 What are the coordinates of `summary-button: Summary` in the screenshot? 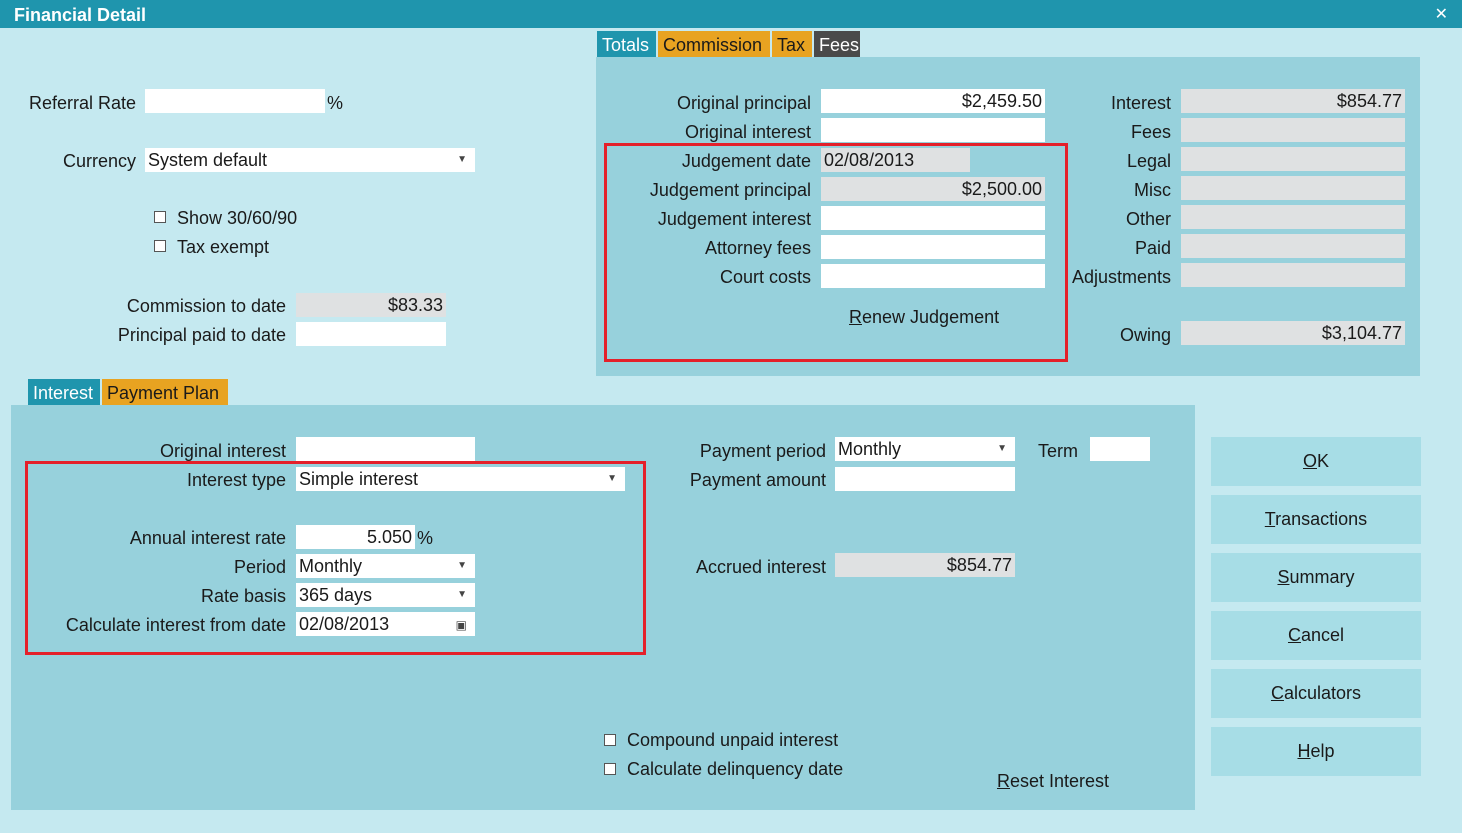 It's located at (1316, 577).